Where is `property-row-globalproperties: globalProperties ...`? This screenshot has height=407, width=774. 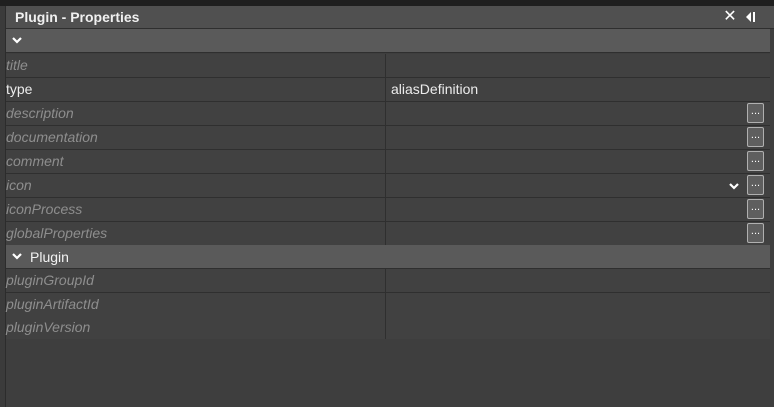
property-row-globalproperties: globalProperties ... is located at coordinates (388, 234).